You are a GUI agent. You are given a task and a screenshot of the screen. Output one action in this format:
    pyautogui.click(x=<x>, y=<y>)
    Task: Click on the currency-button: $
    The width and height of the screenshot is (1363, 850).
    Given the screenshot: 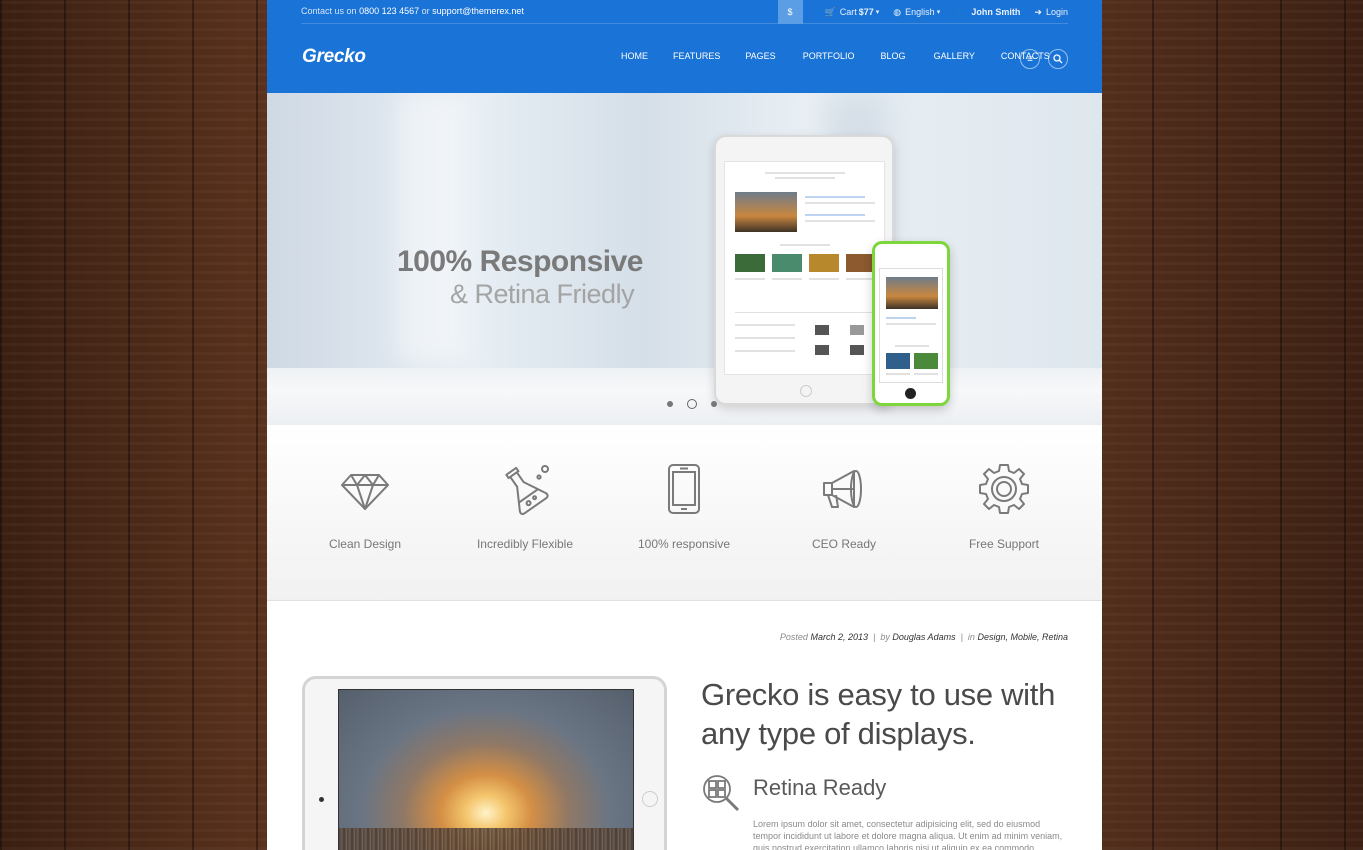 What is the action you would take?
    pyautogui.click(x=790, y=12)
    